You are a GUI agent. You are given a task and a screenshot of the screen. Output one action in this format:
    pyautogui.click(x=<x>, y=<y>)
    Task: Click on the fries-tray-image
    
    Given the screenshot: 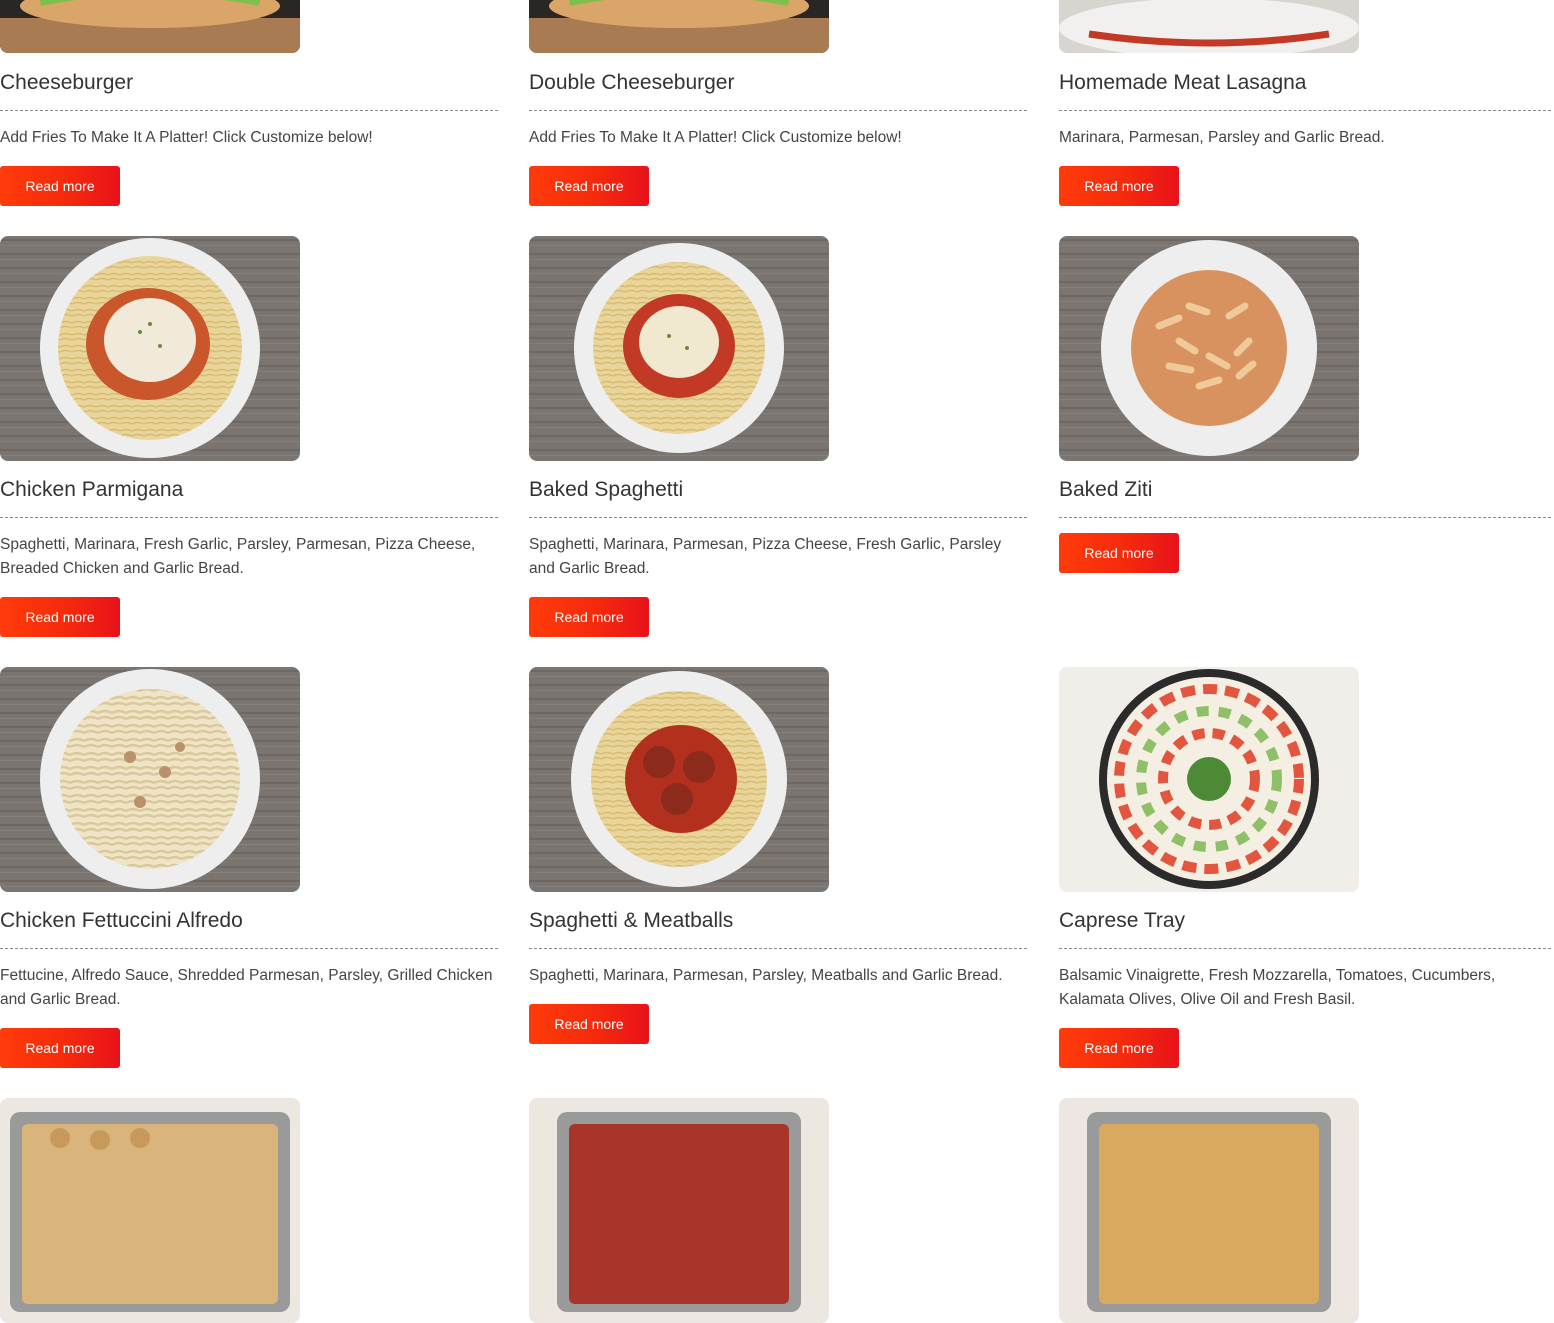 What is the action you would take?
    pyautogui.click(x=1209, y=1210)
    